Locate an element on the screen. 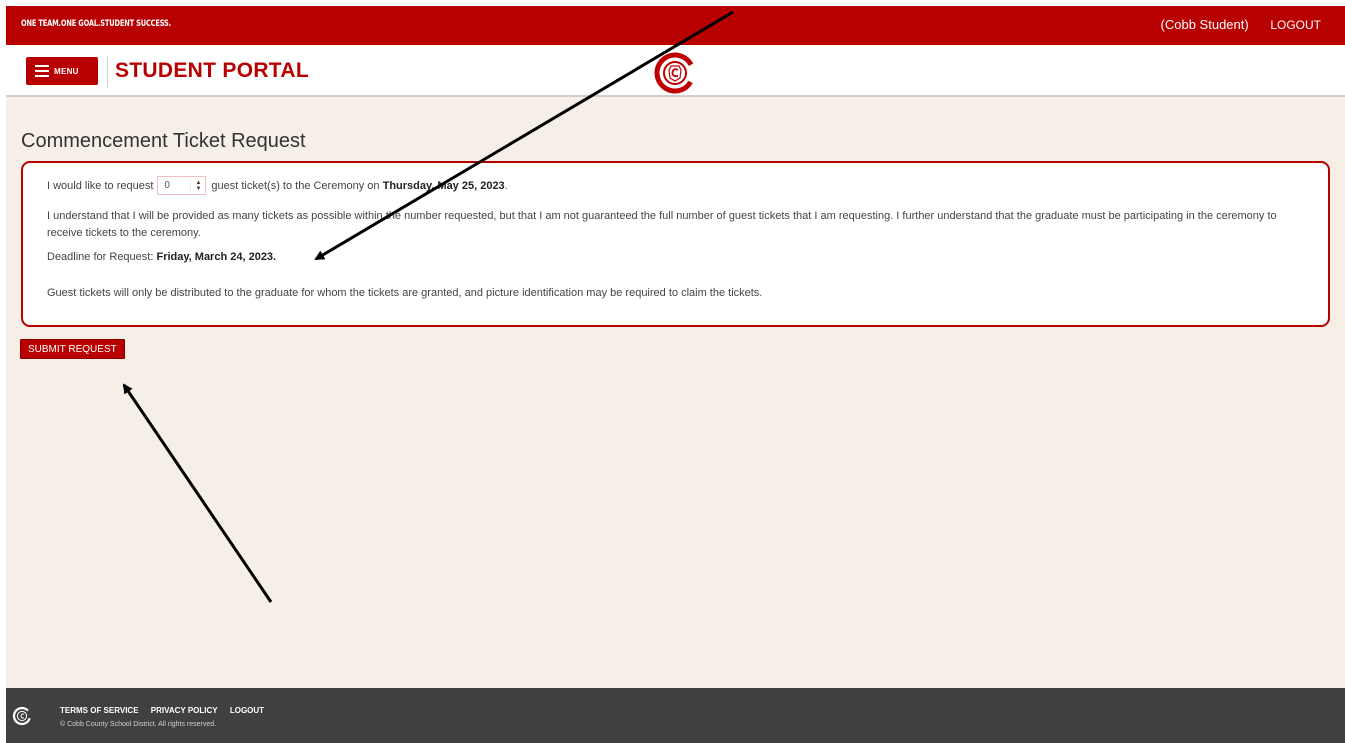 This screenshot has width=1345, height=743. menu-label: MENU is located at coordinates (66, 71).